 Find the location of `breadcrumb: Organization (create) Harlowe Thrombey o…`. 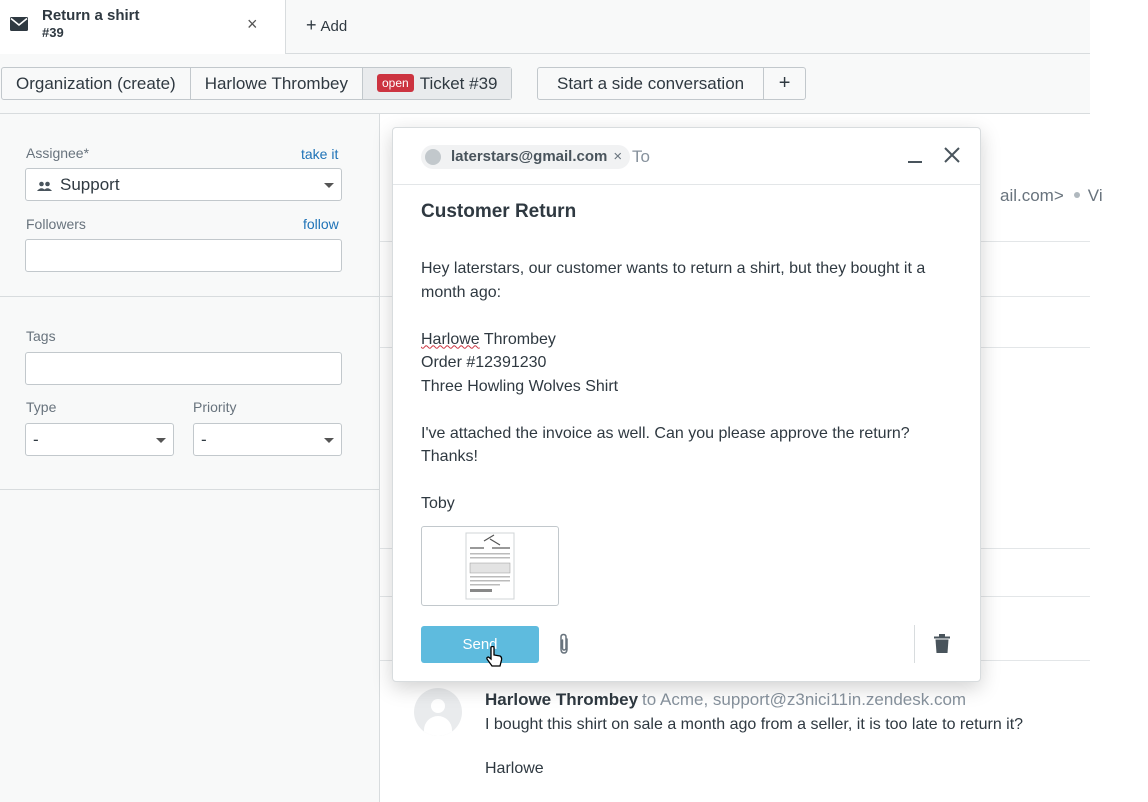

breadcrumb: Organization (create) Harlowe Thrombey o… is located at coordinates (257, 83).